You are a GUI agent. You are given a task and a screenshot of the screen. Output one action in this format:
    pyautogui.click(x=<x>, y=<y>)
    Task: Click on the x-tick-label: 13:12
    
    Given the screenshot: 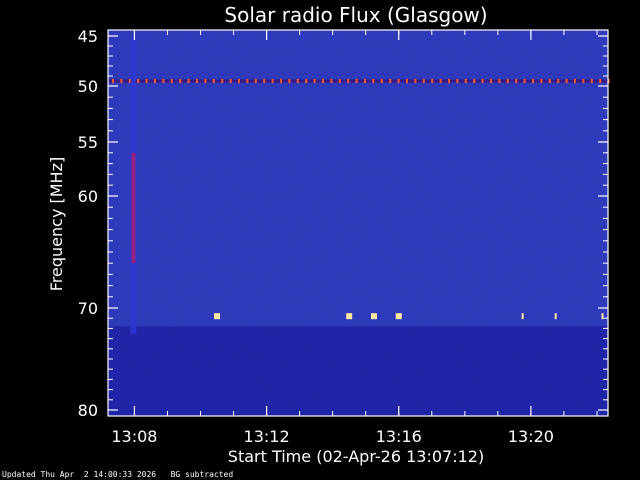 What is the action you would take?
    pyautogui.click(x=267, y=436)
    